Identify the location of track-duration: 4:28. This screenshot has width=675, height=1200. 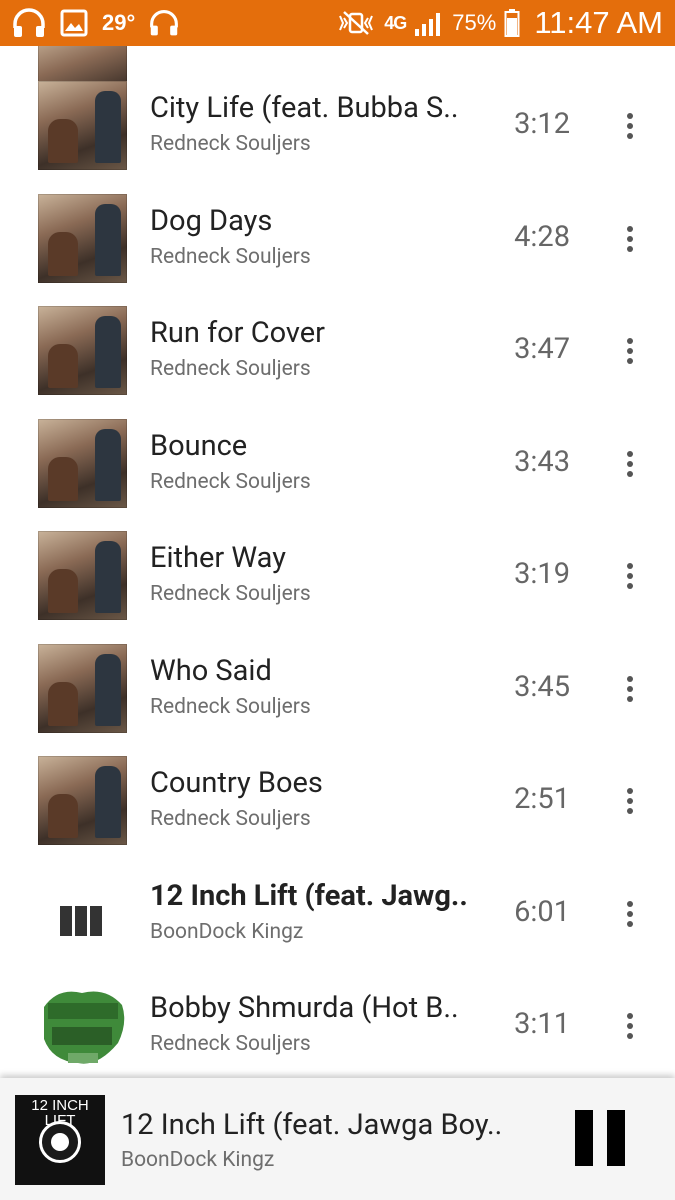
(542, 236).